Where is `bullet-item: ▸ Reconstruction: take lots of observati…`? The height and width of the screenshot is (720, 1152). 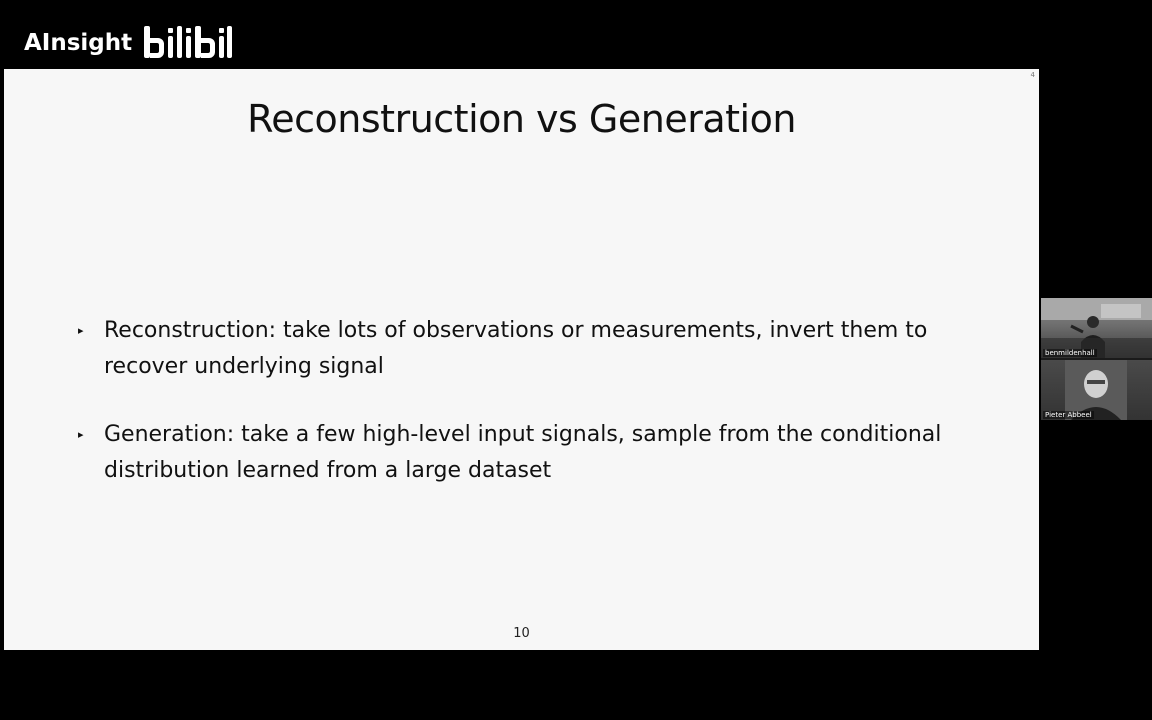 bullet-item: ▸ Reconstruction: take lots of observati… is located at coordinates (528, 349).